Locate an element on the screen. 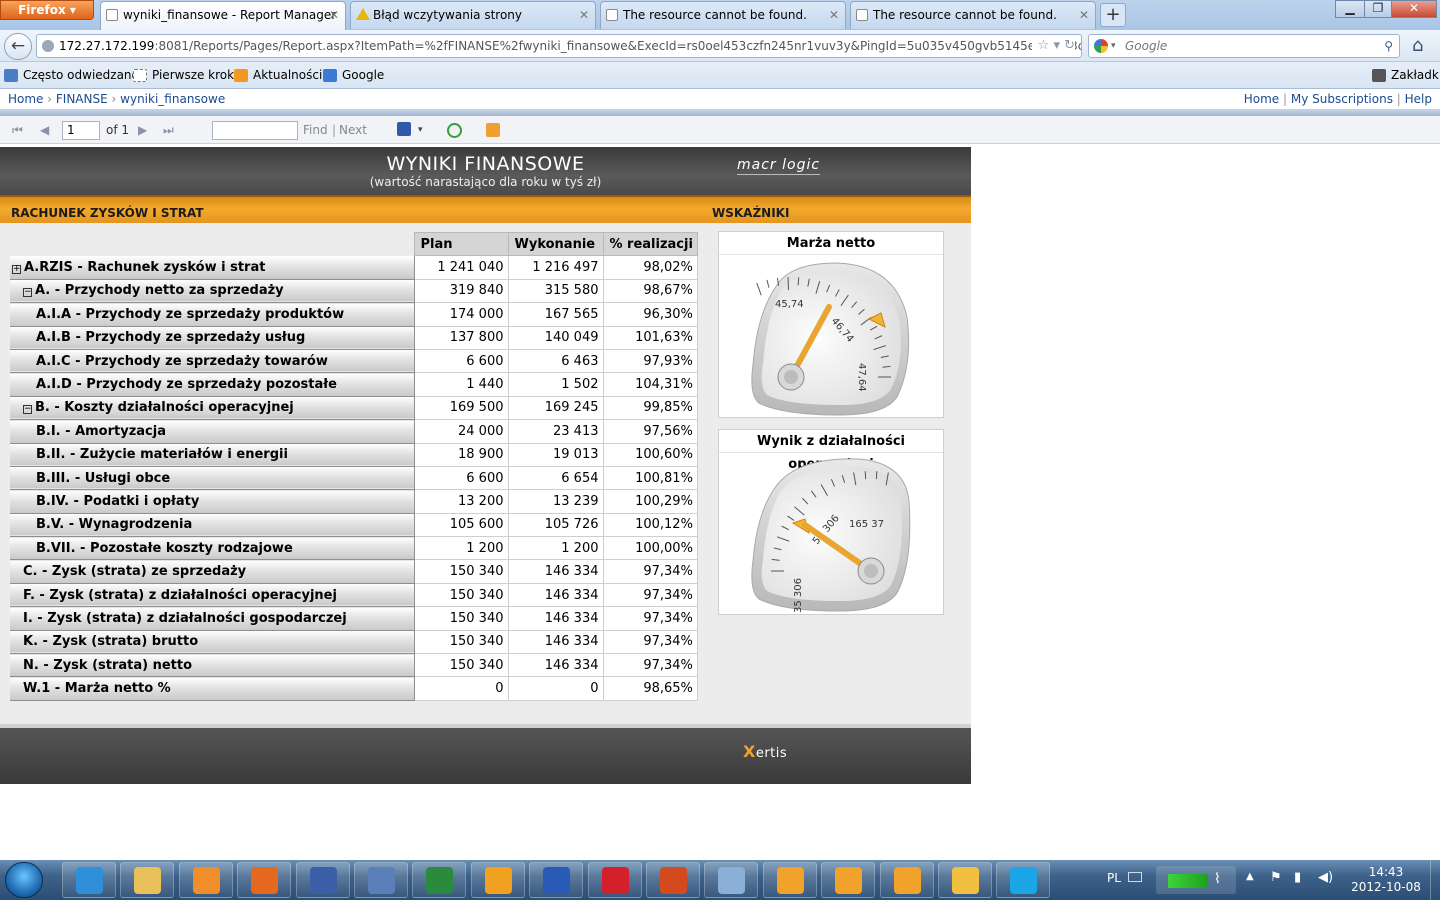  share-icon is located at coordinates (615, 880).